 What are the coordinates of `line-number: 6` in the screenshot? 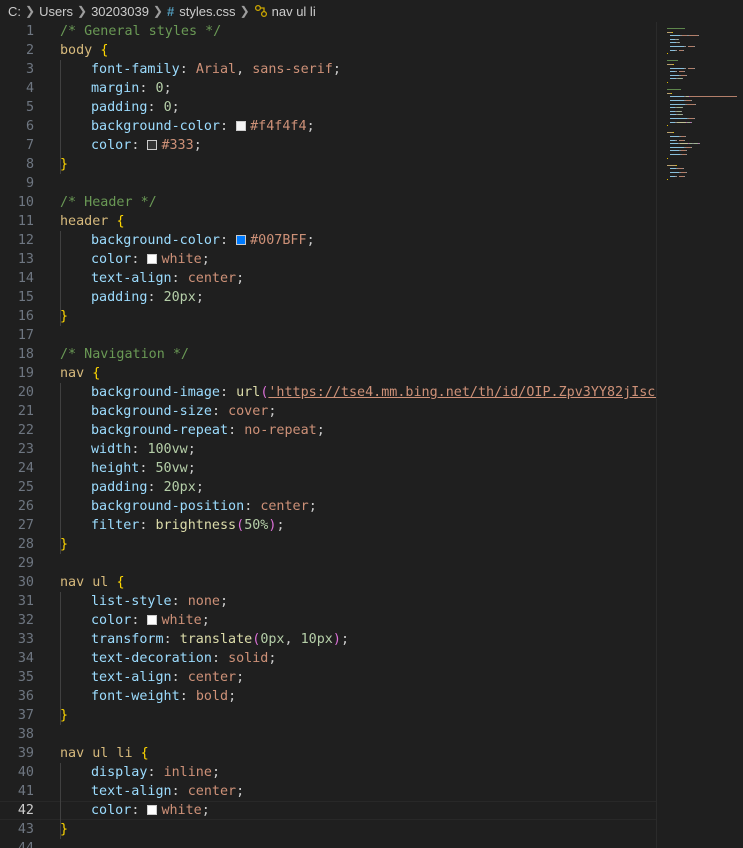 It's located at (29, 126).